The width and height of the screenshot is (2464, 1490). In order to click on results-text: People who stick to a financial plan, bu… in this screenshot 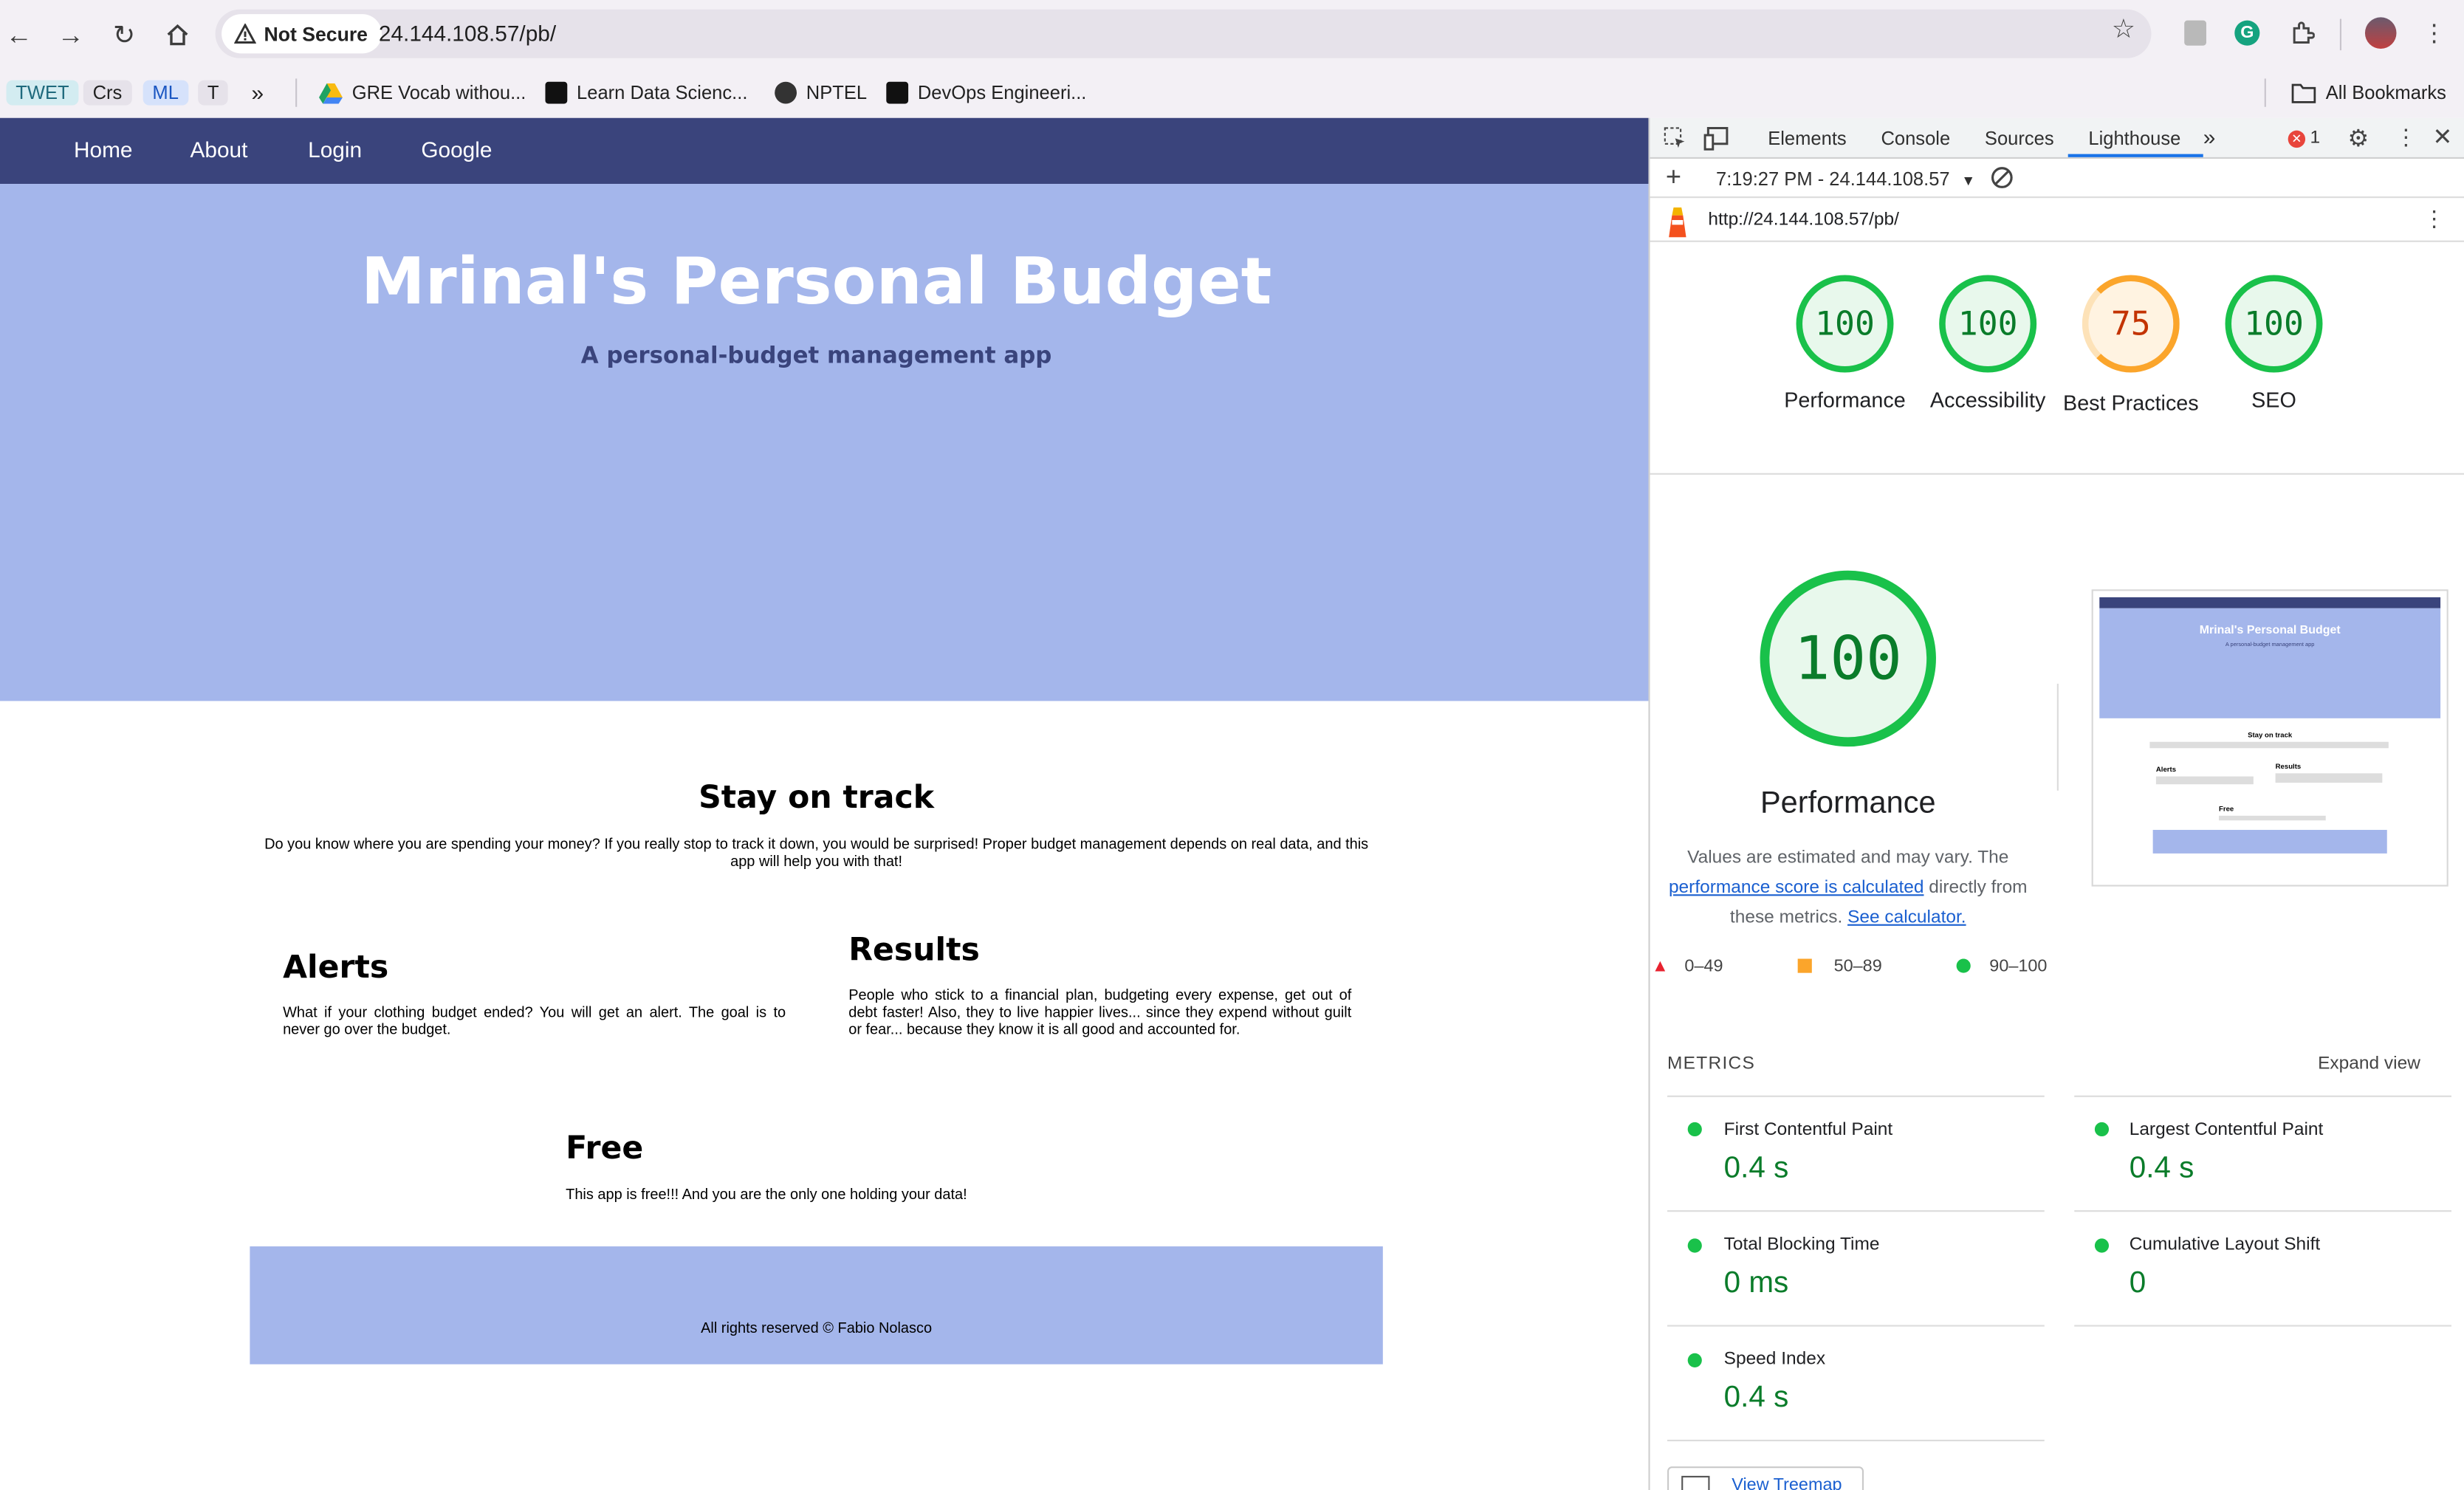, I will do `click(1100, 1011)`.